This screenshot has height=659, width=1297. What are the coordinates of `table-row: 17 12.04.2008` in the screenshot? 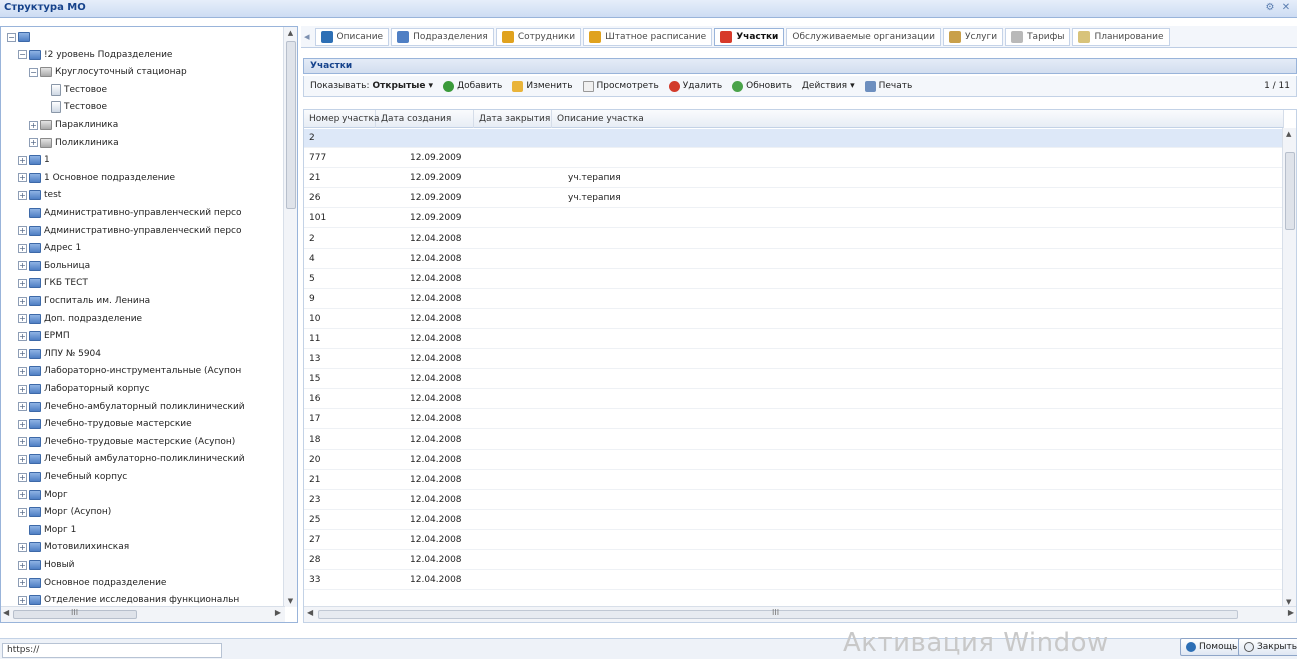 It's located at (794, 420).